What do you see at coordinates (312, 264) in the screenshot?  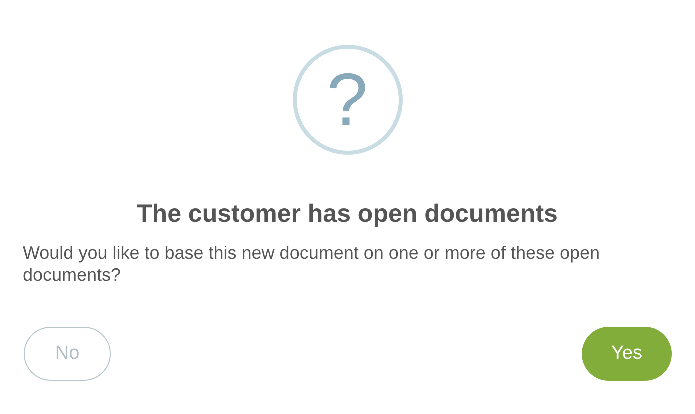 I see `dialog-message: Would you like to base this new document on one or more of these open documents?` at bounding box center [312, 264].